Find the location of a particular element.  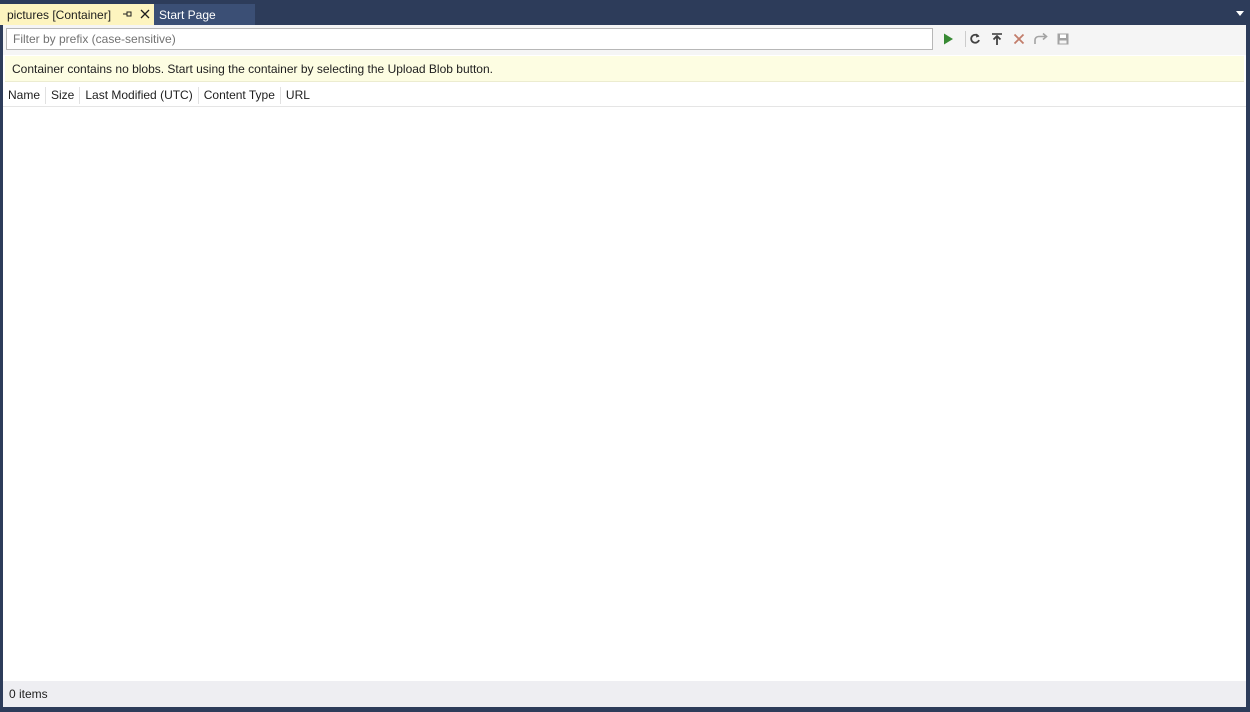

column-header-name: Name is located at coordinates (25, 95).